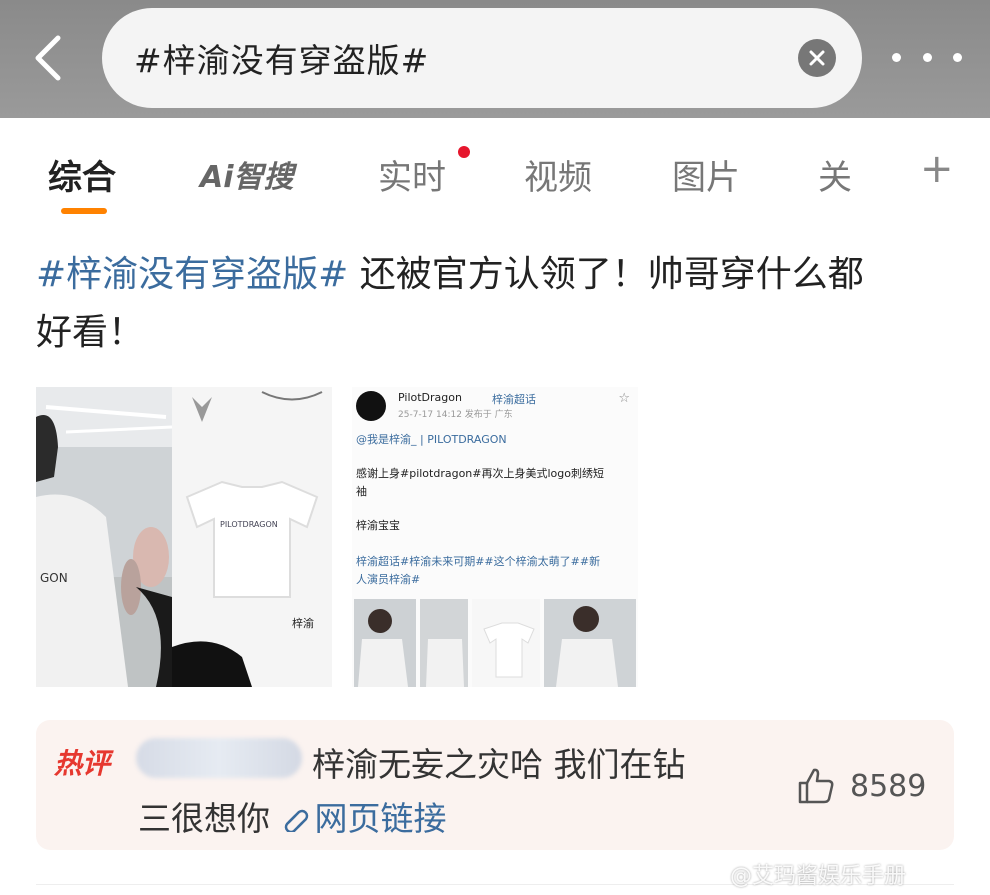 The width and height of the screenshot is (990, 895). I want to click on web-link: 网页链接, so click(364, 818).